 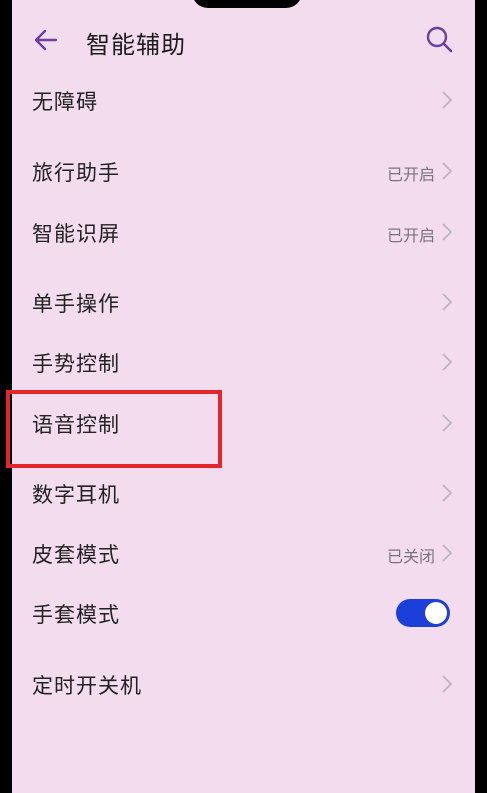 I want to click on search-icon, so click(x=439, y=39).